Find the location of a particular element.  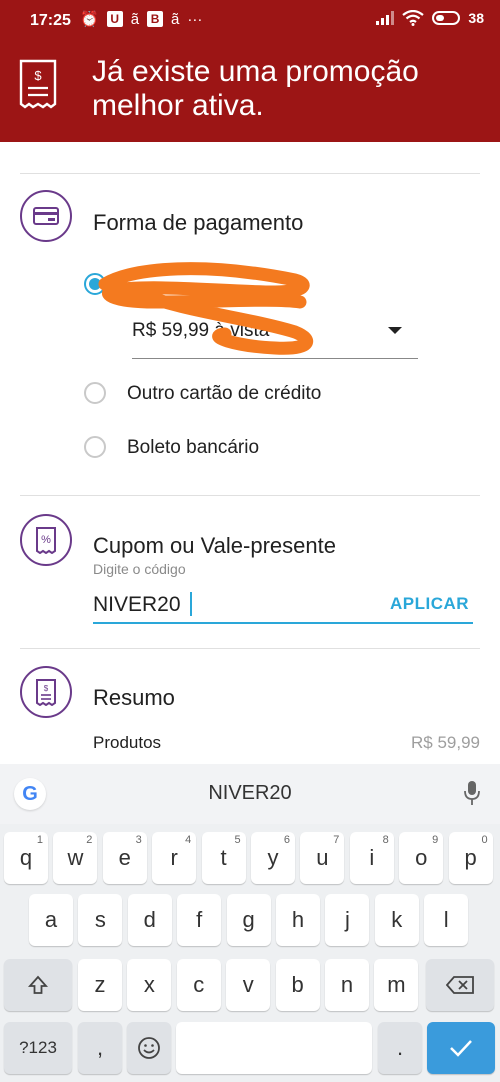

key-m-label: m is located at coordinates (396, 984).